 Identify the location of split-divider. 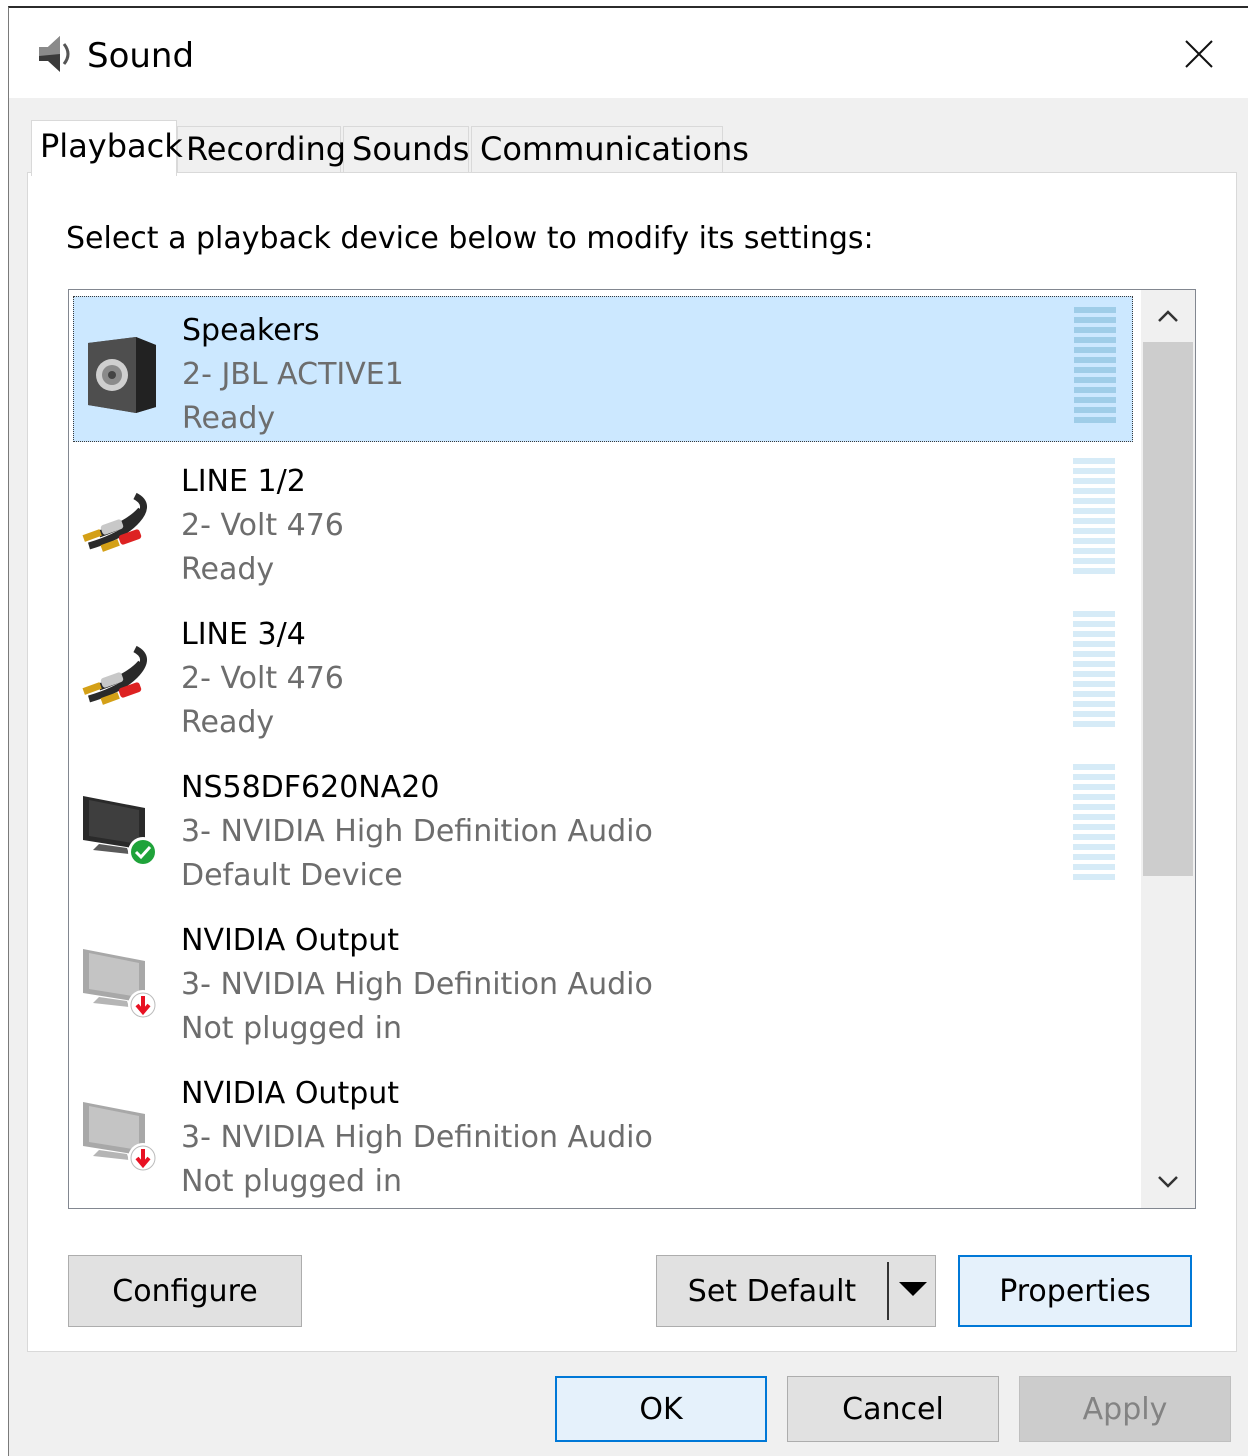
(888, 1291).